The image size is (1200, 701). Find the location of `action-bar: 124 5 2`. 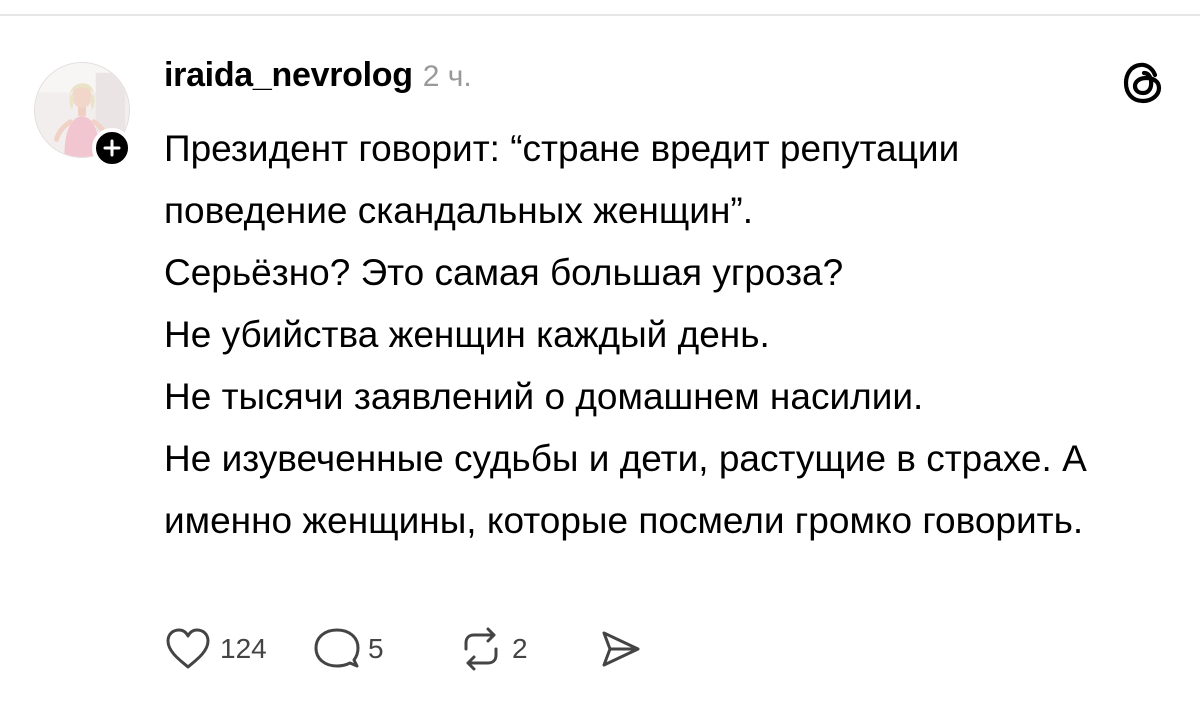

action-bar: 124 5 2 is located at coordinates (403, 649).